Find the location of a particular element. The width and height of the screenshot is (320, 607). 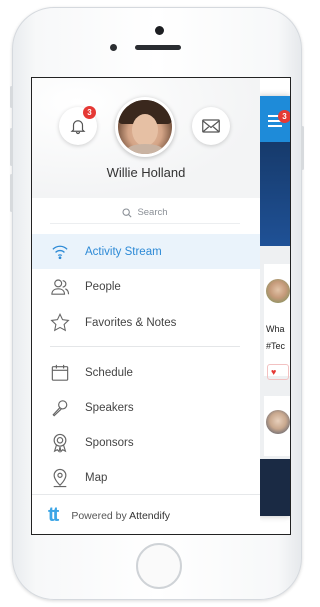

nav-item-people: People is located at coordinates (146, 286).